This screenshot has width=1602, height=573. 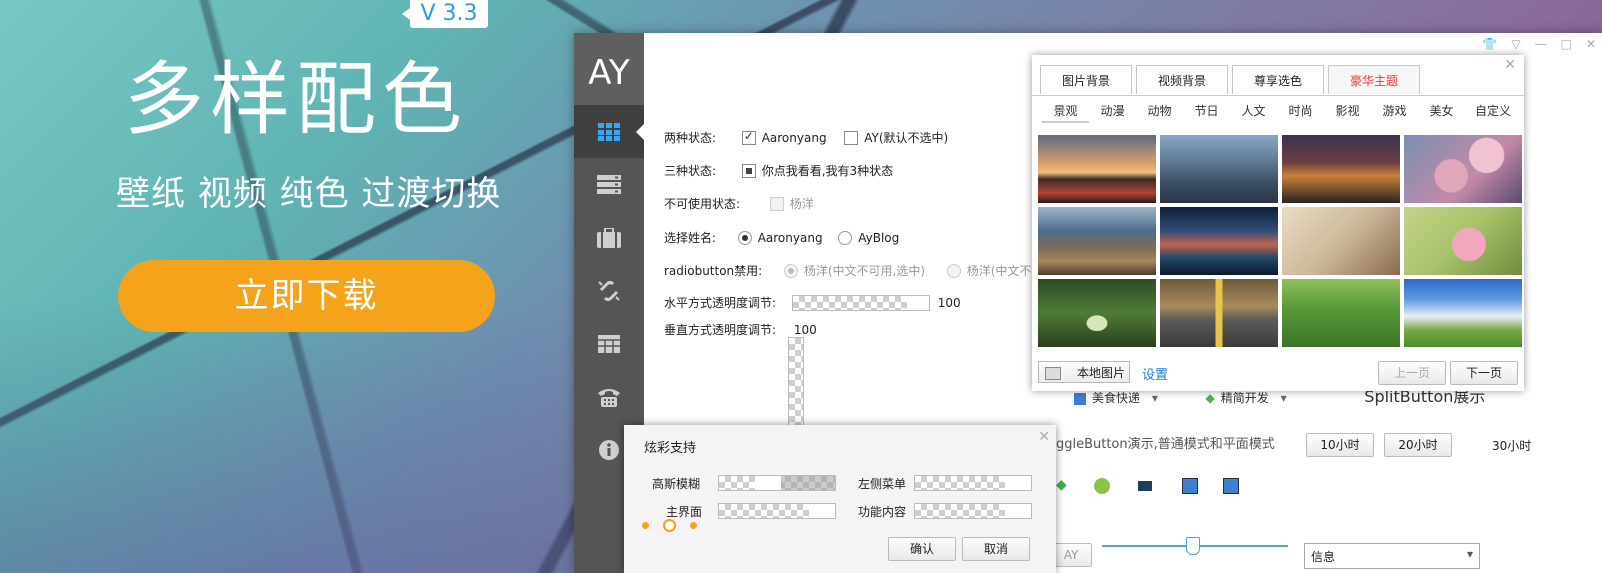 I want to click on v-opacity-label: 垂直方式透明度调节:, so click(x=720, y=330).